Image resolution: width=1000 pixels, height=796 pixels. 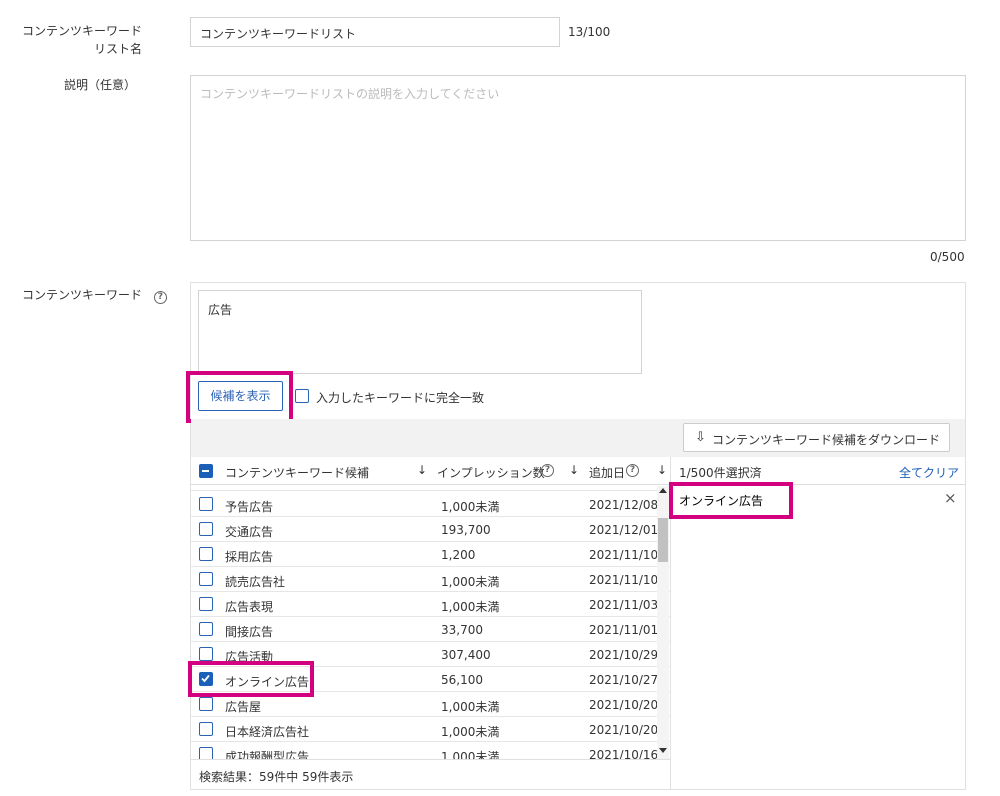 What do you see at coordinates (81, 31) in the screenshot?
I see `list-name-label-line1: コンテンツキーワード` at bounding box center [81, 31].